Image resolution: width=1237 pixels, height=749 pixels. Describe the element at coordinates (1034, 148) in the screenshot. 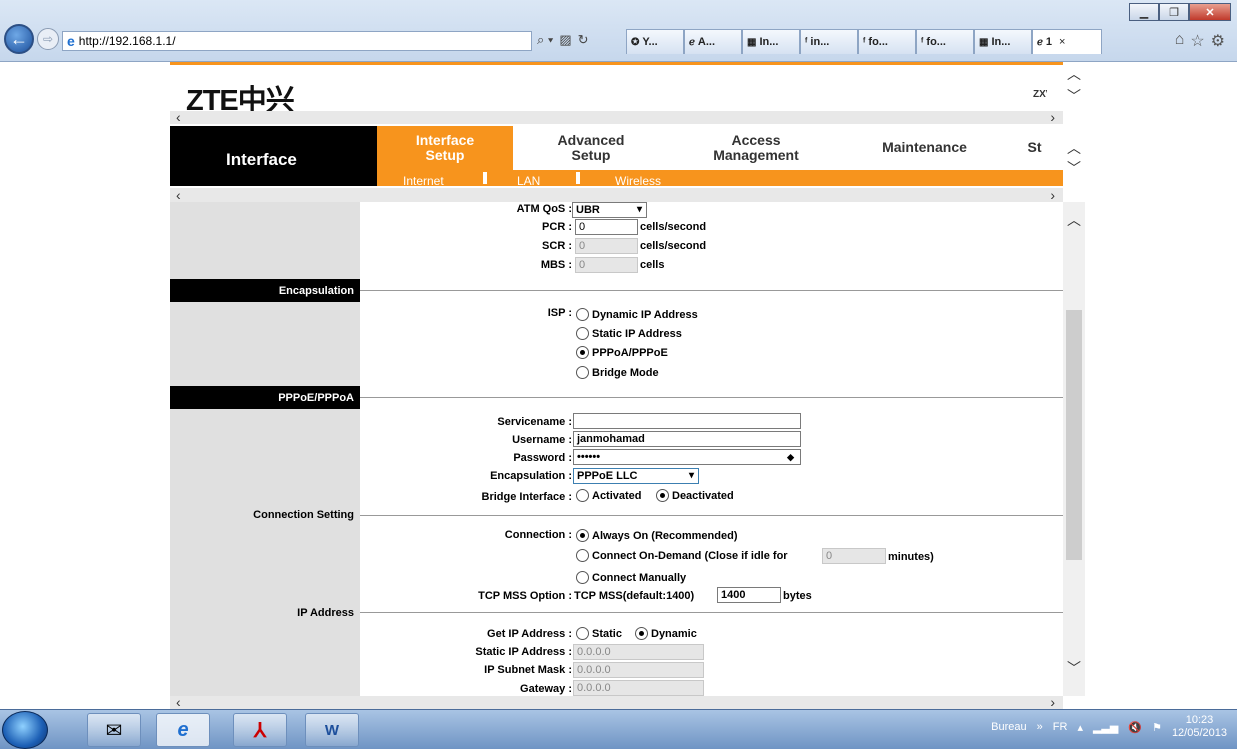

I see `nav-tab: St` at that location.